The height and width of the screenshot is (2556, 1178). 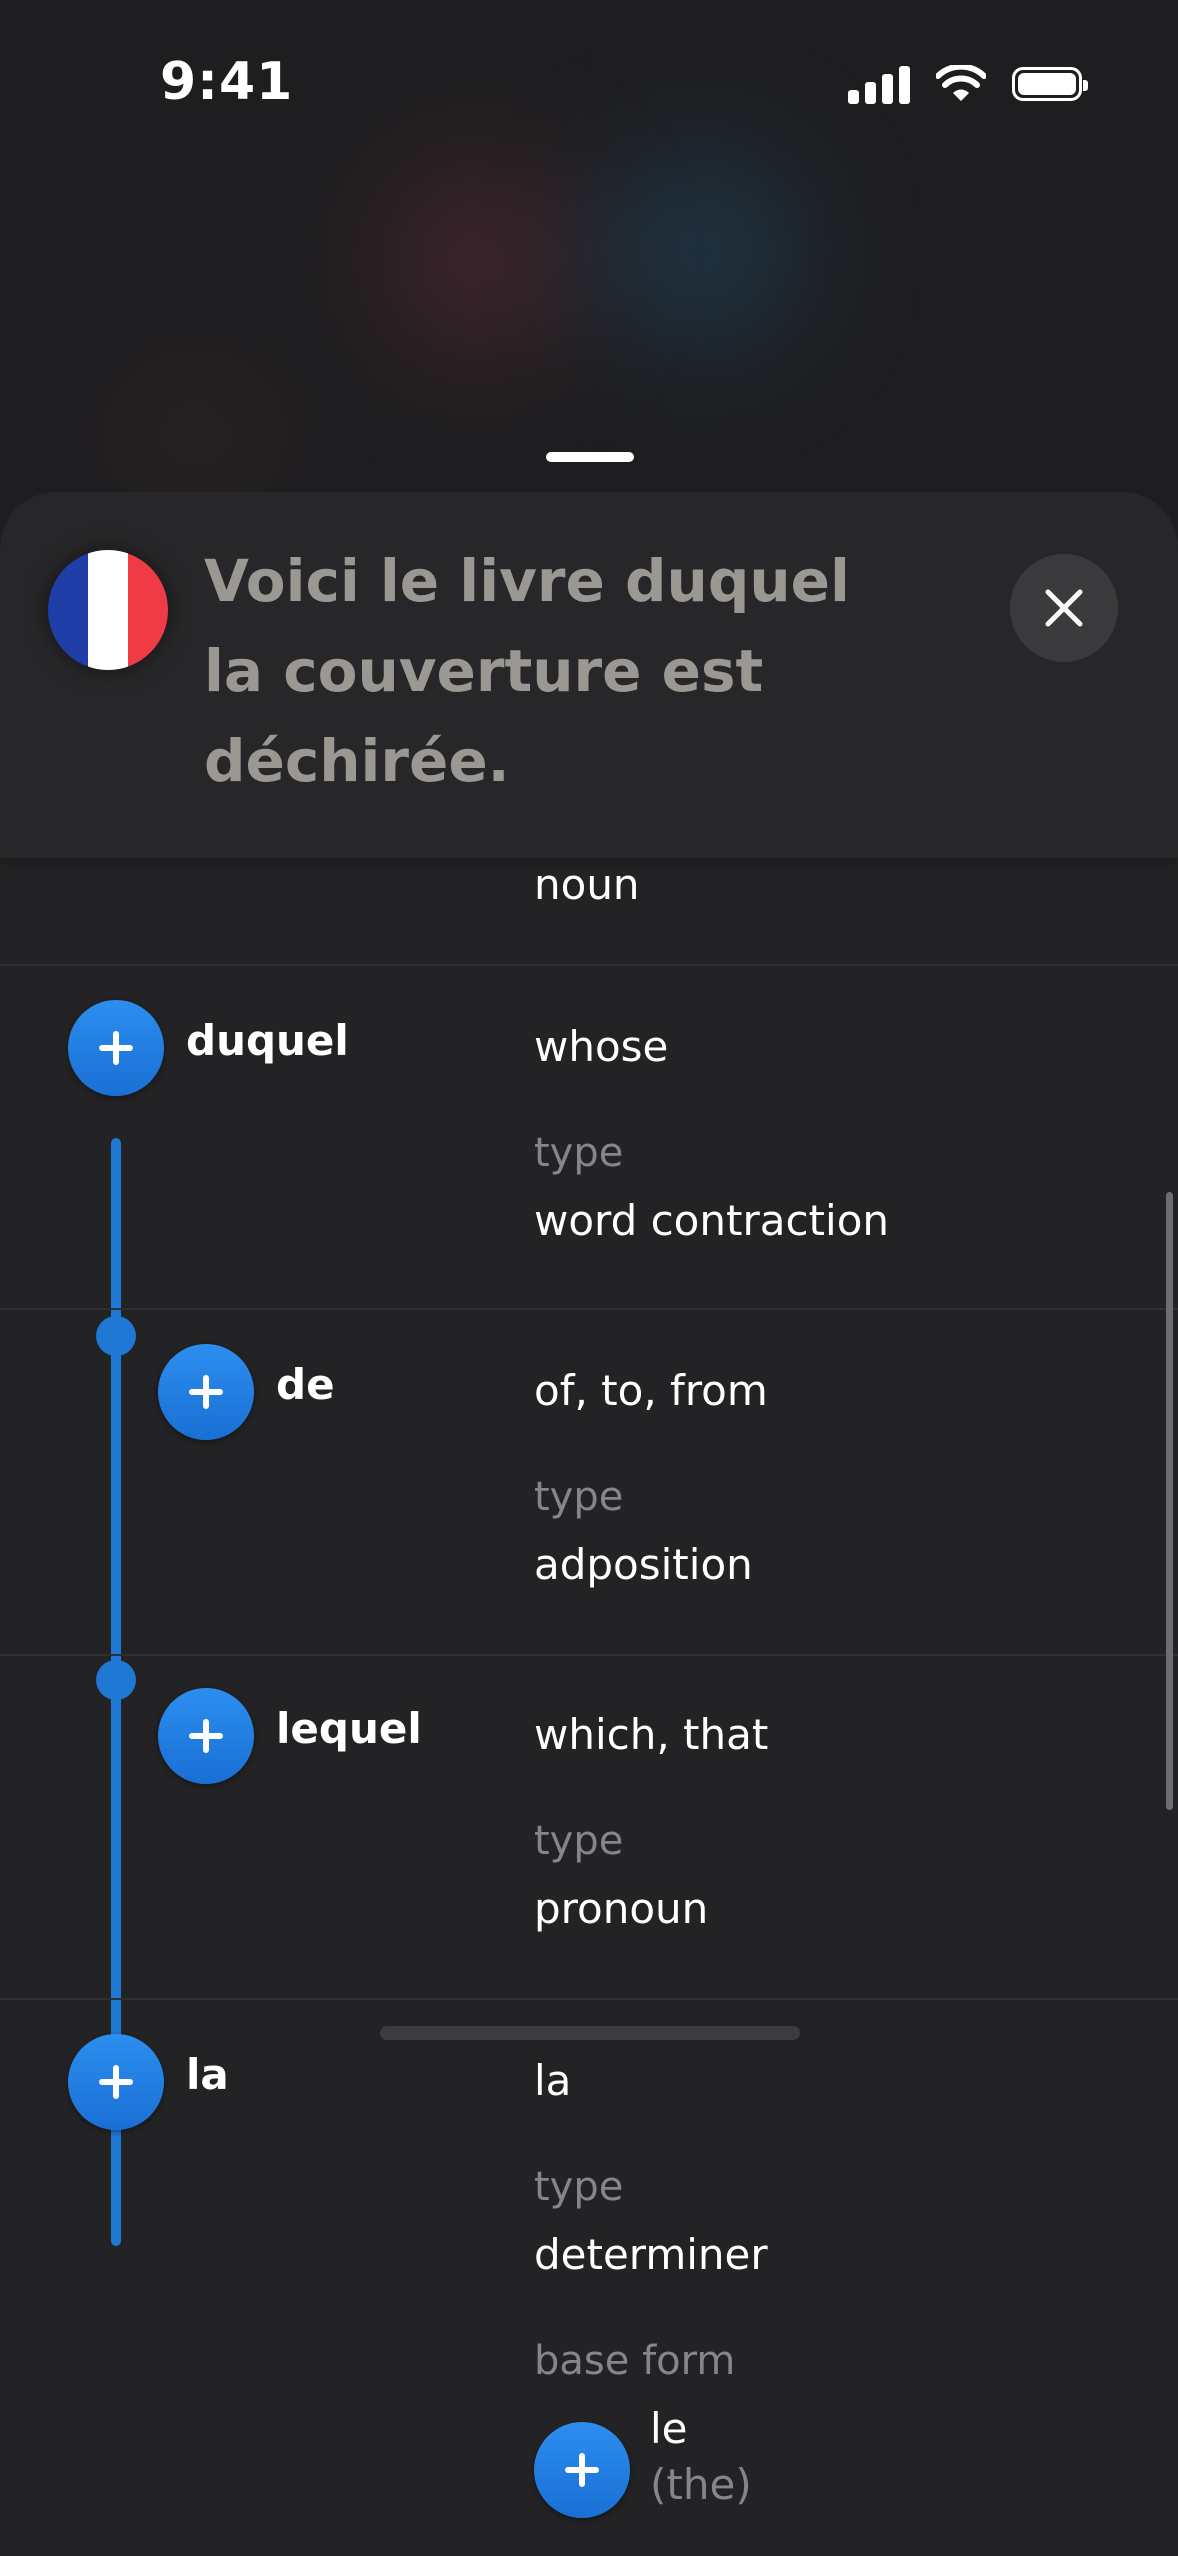 I want to click on background-blur-red, so click(x=480, y=260).